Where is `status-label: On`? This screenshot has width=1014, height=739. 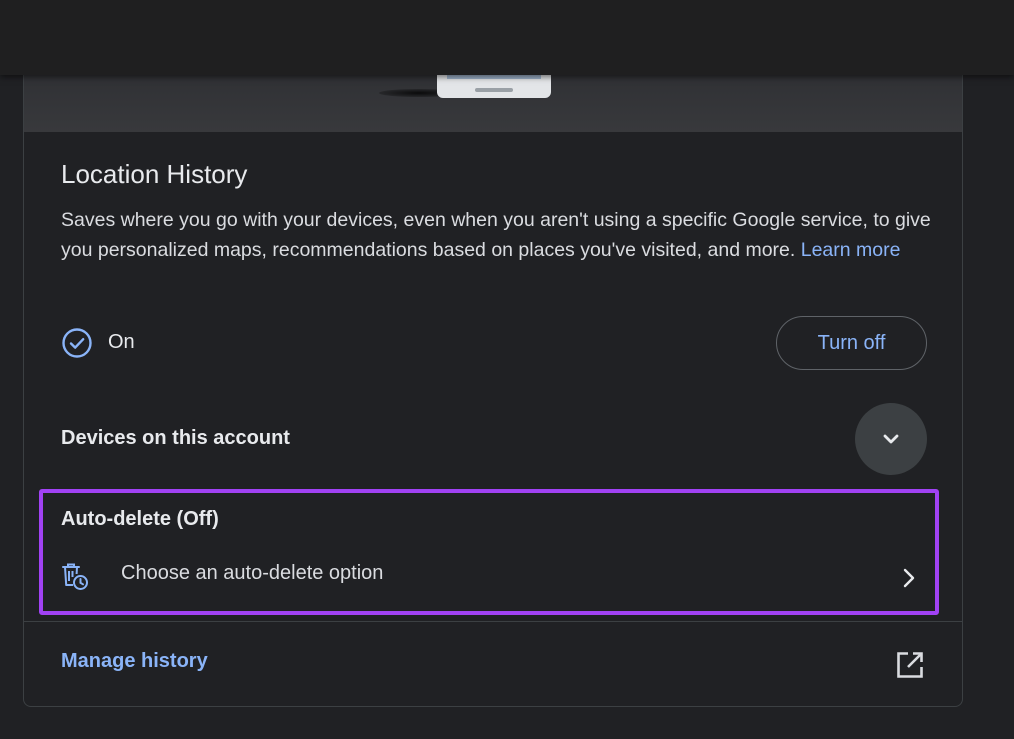
status-label: On is located at coordinates (121, 342).